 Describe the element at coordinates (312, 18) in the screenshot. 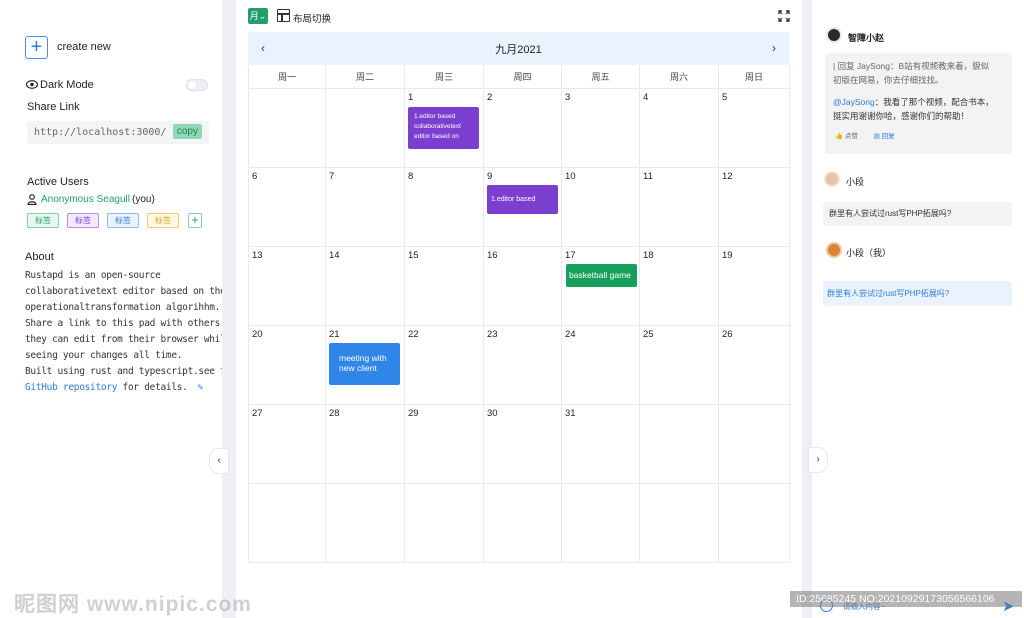

I see `layout-switch-label: 布局切换` at that location.